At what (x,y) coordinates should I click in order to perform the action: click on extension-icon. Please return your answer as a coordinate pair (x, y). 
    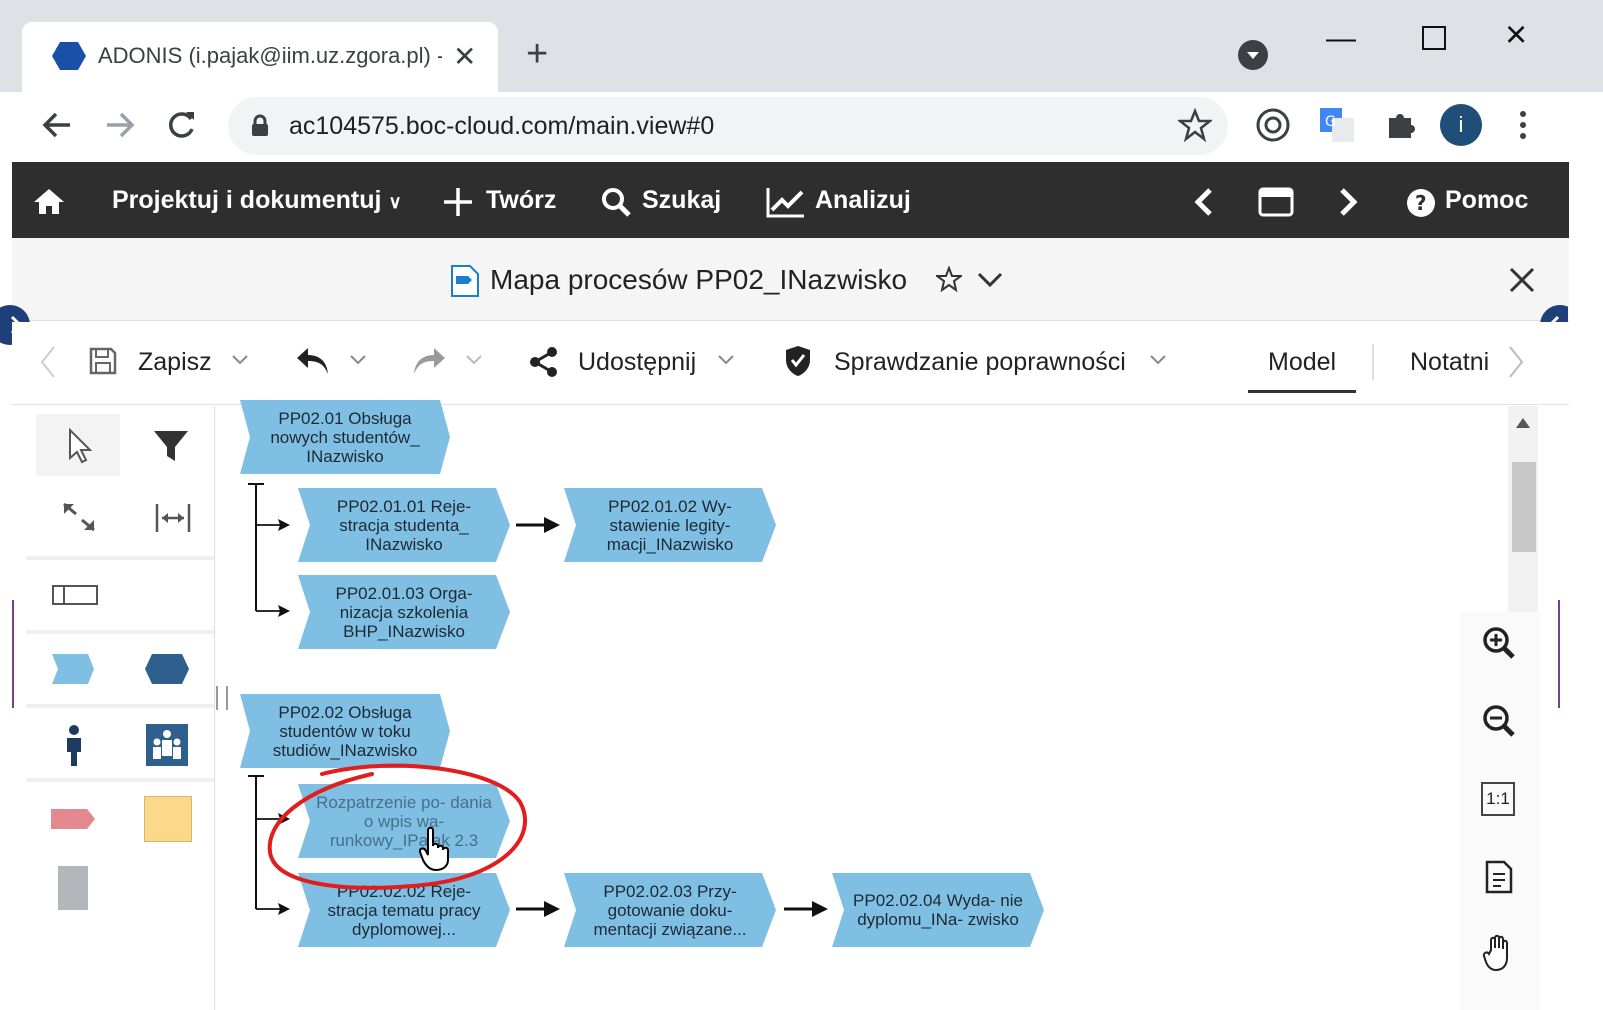
    Looking at the image, I should click on (1273, 125).